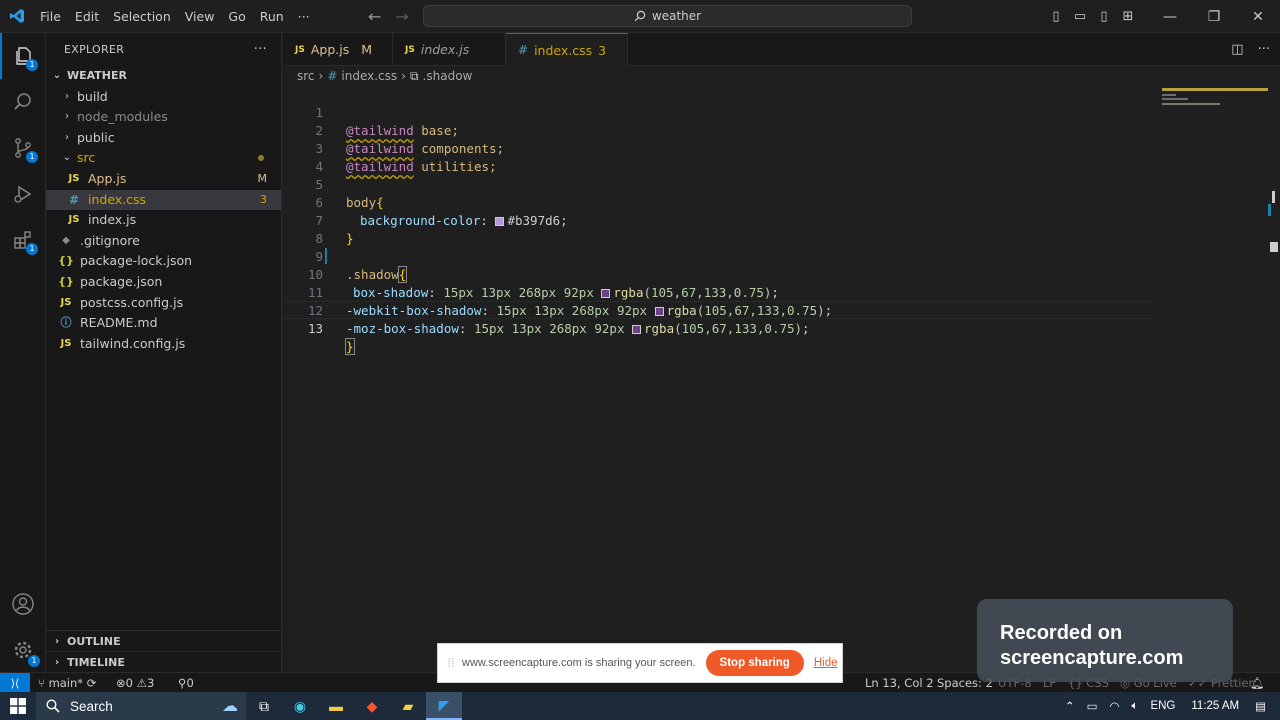 The image size is (1280, 720). What do you see at coordinates (67, 683) in the screenshot?
I see `branch-status: ⑂ main* ⟳` at bounding box center [67, 683].